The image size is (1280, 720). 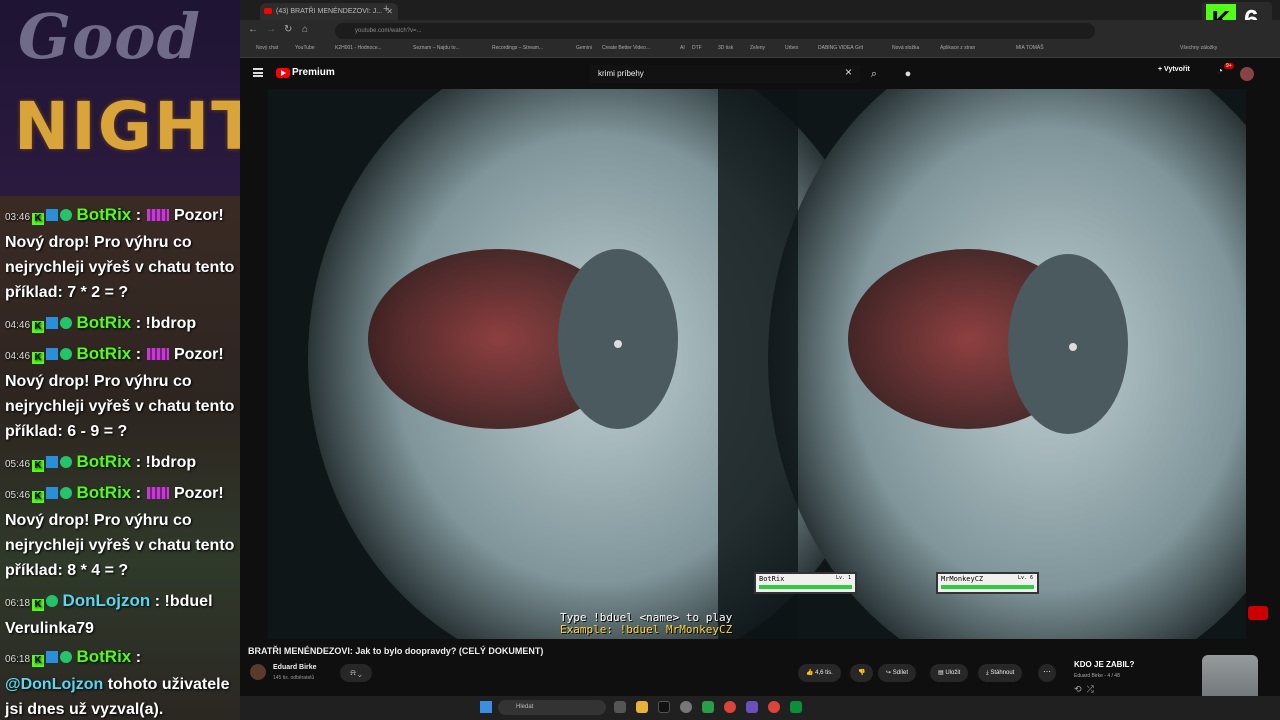 I want to click on app-icon-purple, so click(x=752, y=707).